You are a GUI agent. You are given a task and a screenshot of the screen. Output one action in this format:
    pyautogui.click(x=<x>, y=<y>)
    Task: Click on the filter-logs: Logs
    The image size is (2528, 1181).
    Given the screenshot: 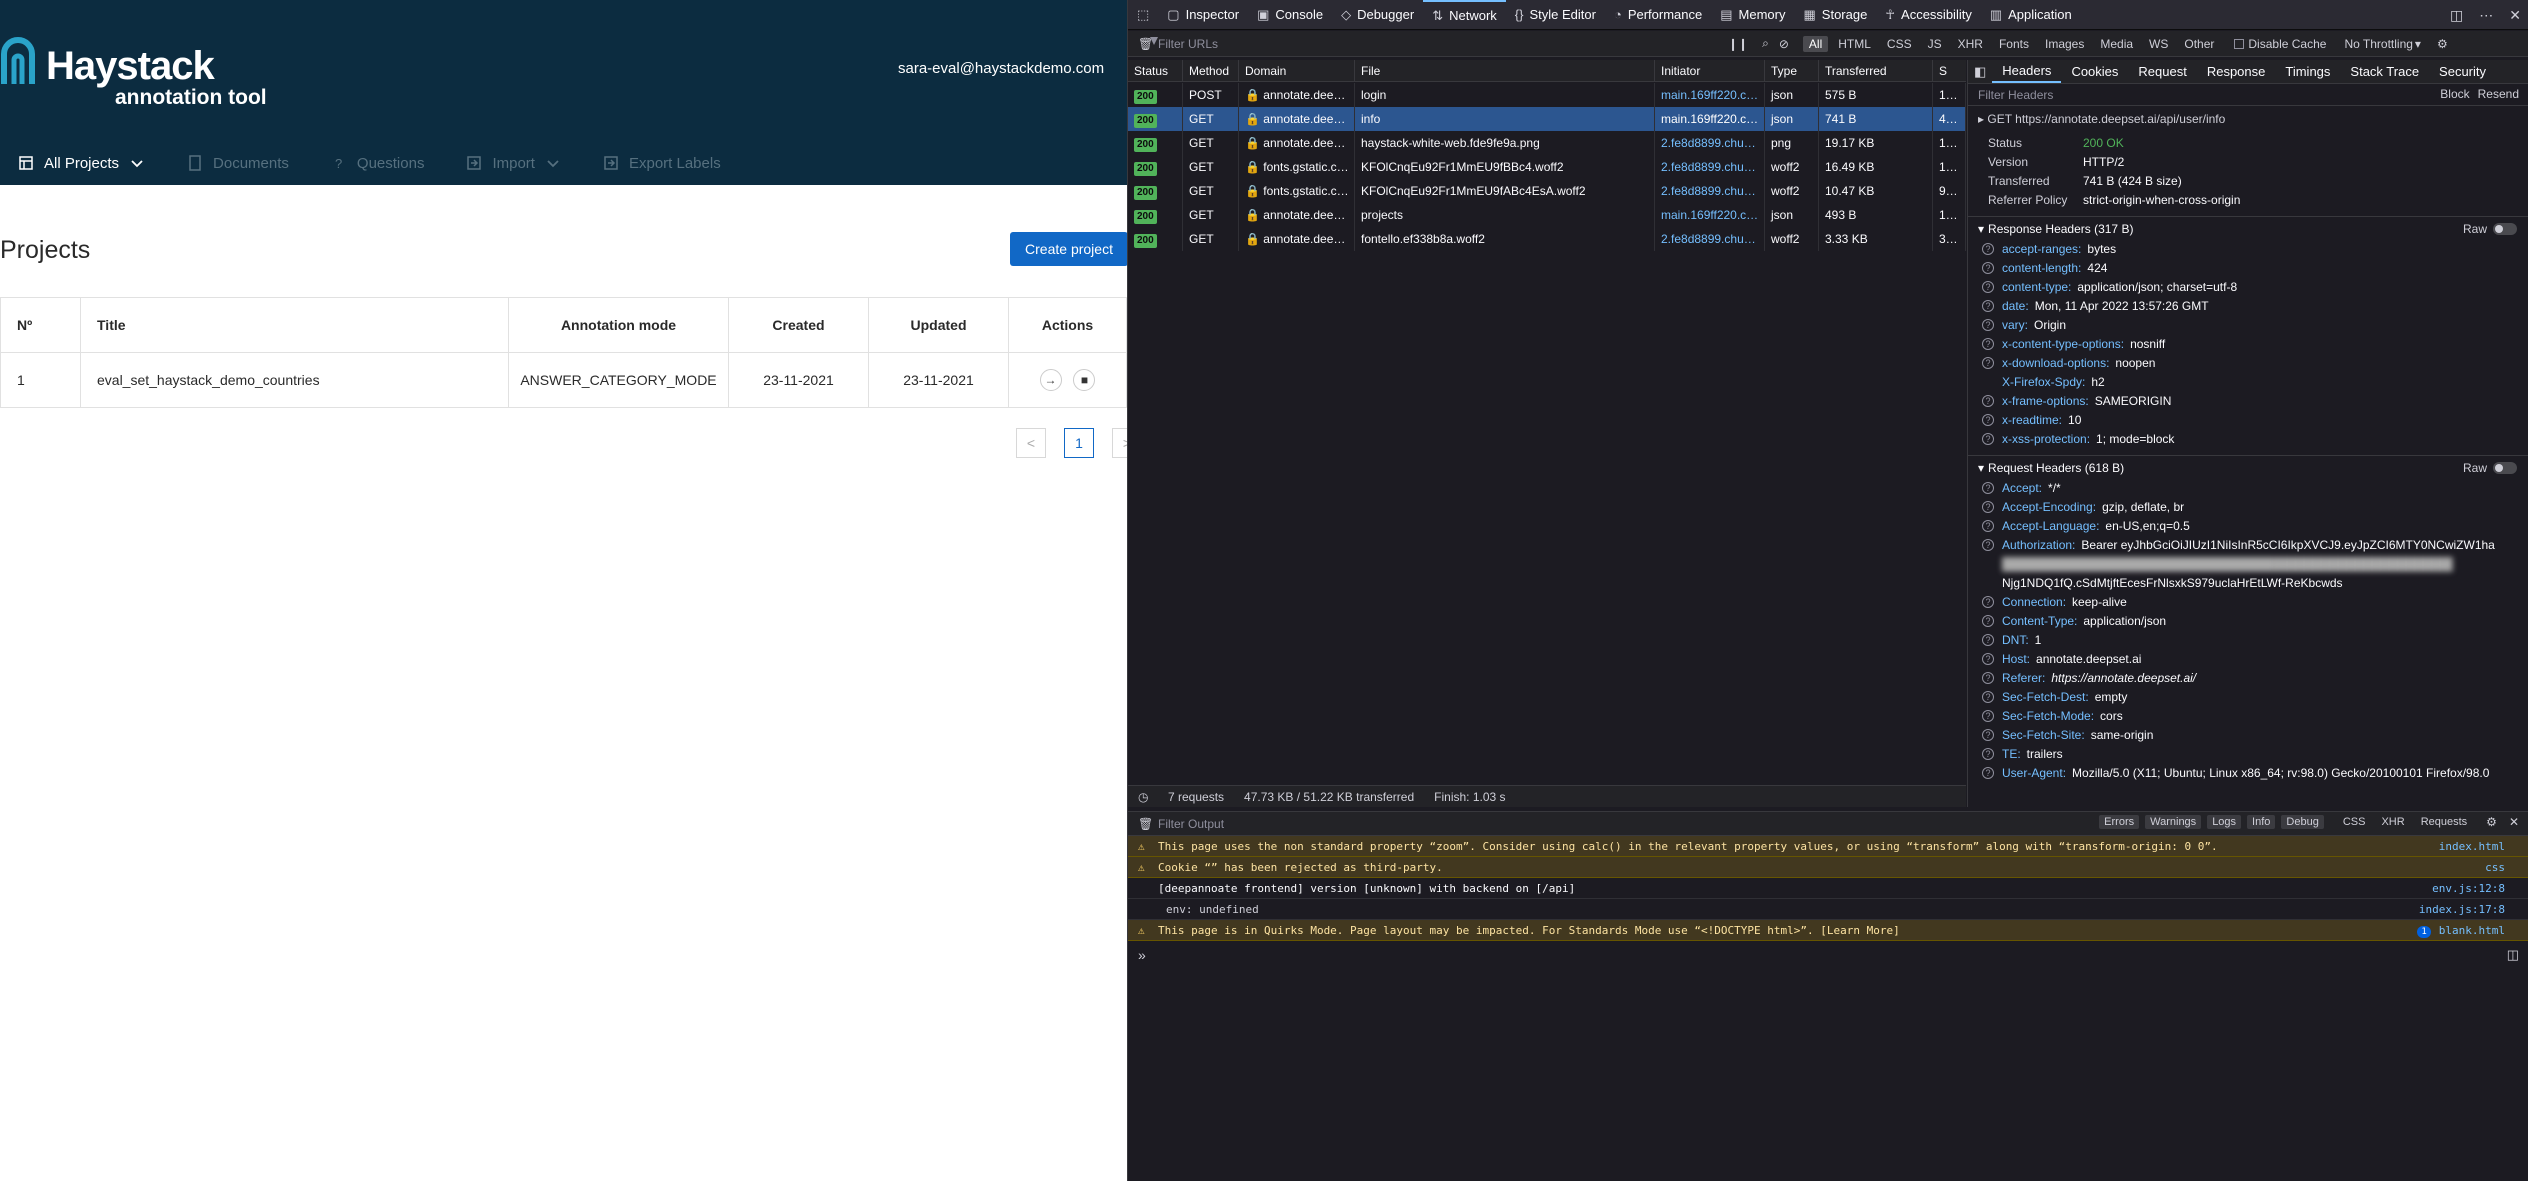 What is the action you would take?
    pyautogui.click(x=2224, y=822)
    